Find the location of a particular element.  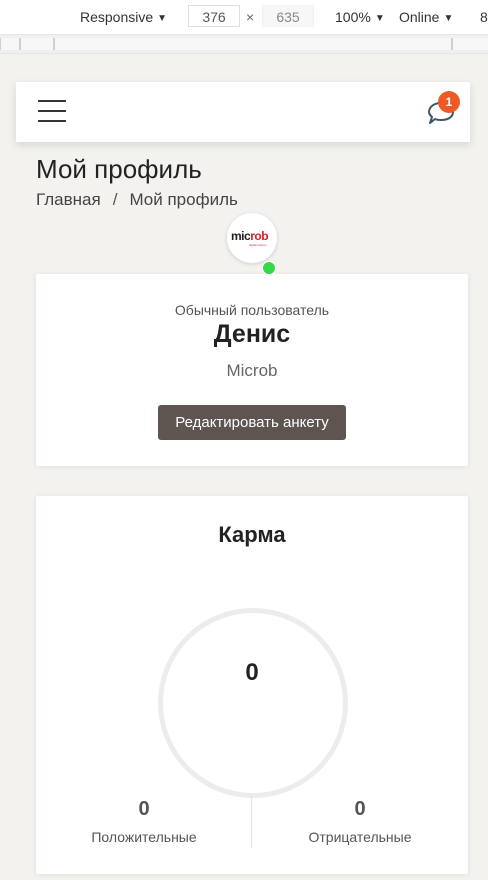

height-input: 635 is located at coordinates (288, 16).